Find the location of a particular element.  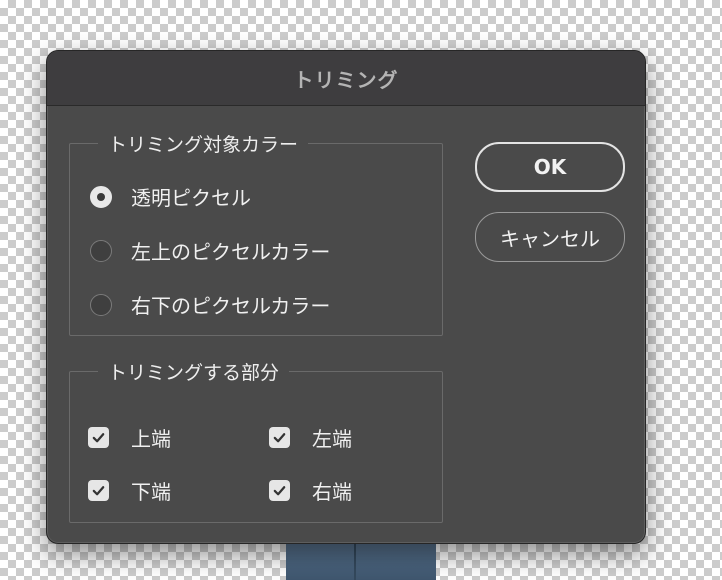

radio-selected-icon is located at coordinates (101, 196).